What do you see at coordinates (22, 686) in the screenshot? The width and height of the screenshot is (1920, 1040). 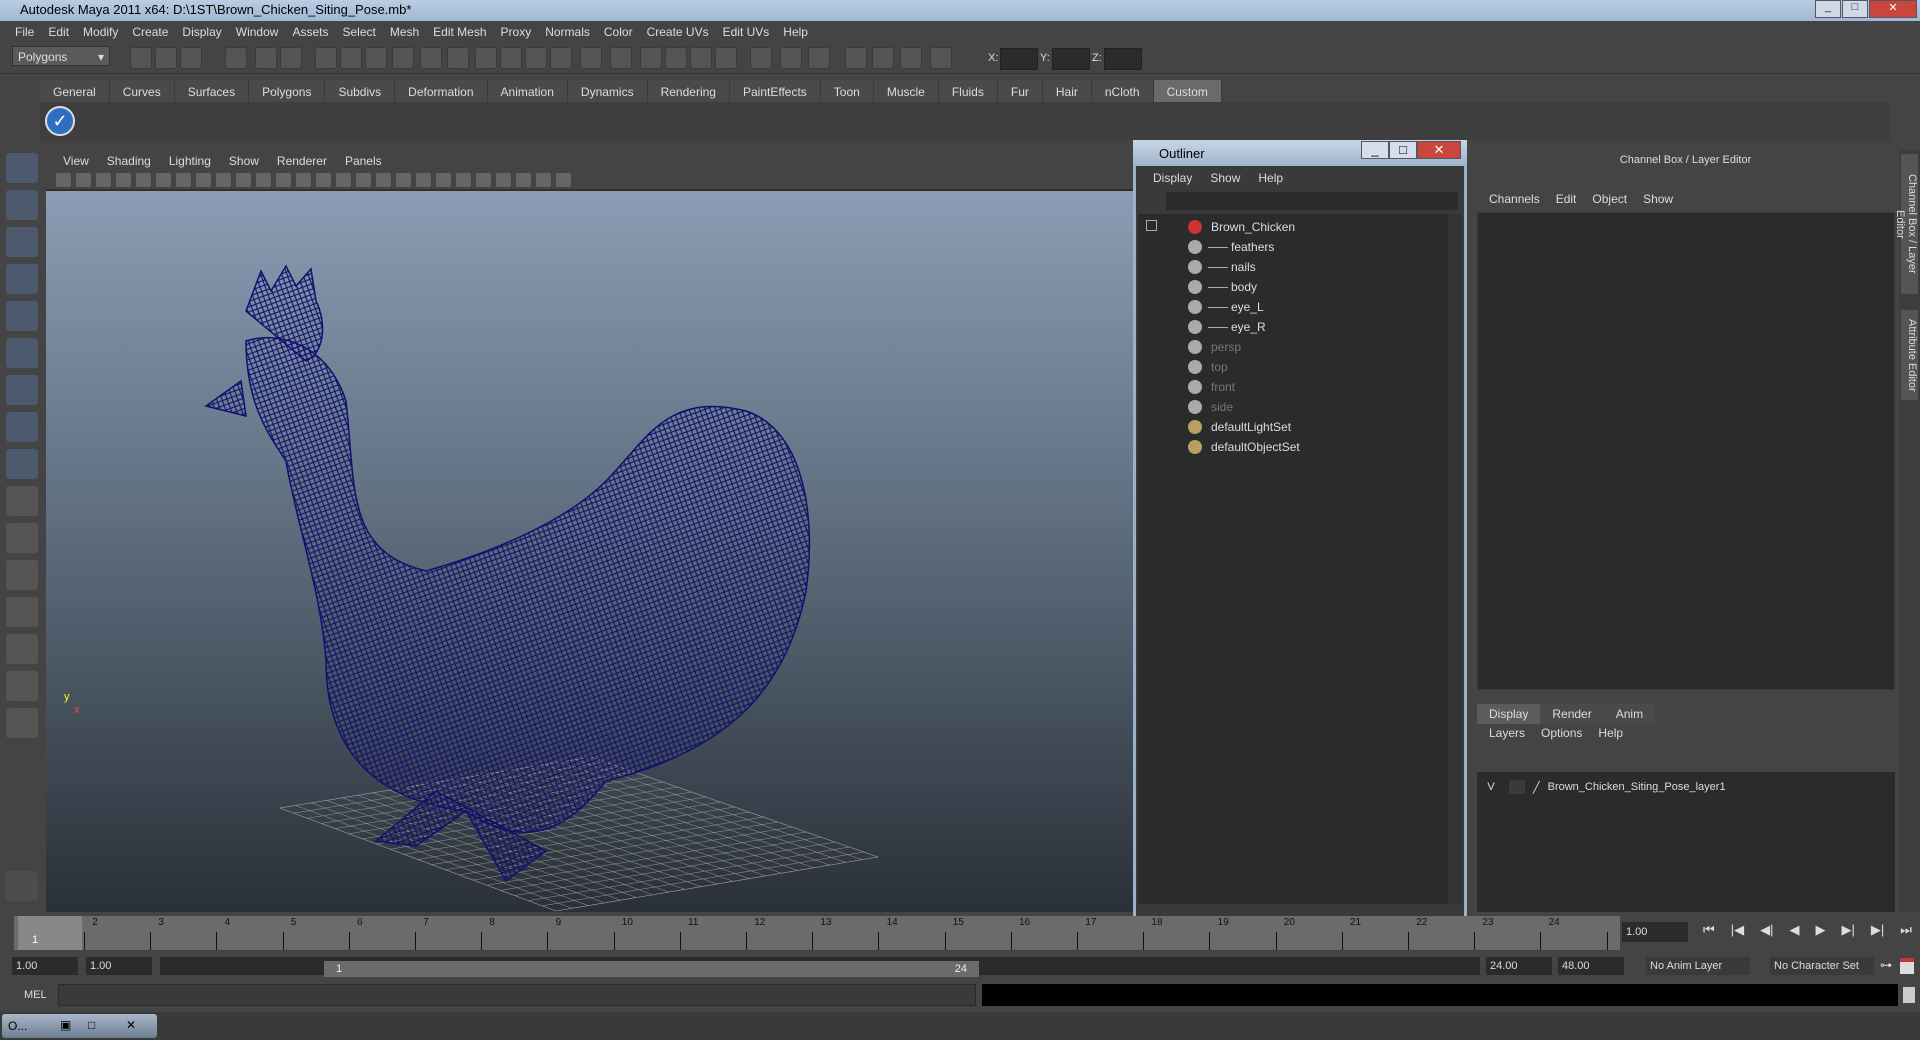 I see `hypershade-layout-icon` at bounding box center [22, 686].